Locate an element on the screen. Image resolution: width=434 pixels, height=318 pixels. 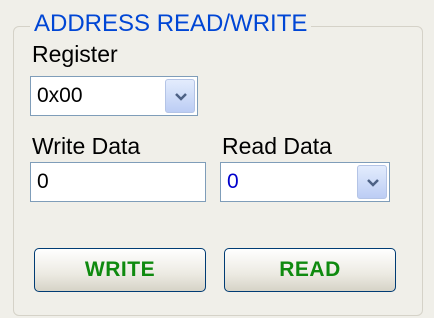
write-button: WRITE is located at coordinates (120, 270).